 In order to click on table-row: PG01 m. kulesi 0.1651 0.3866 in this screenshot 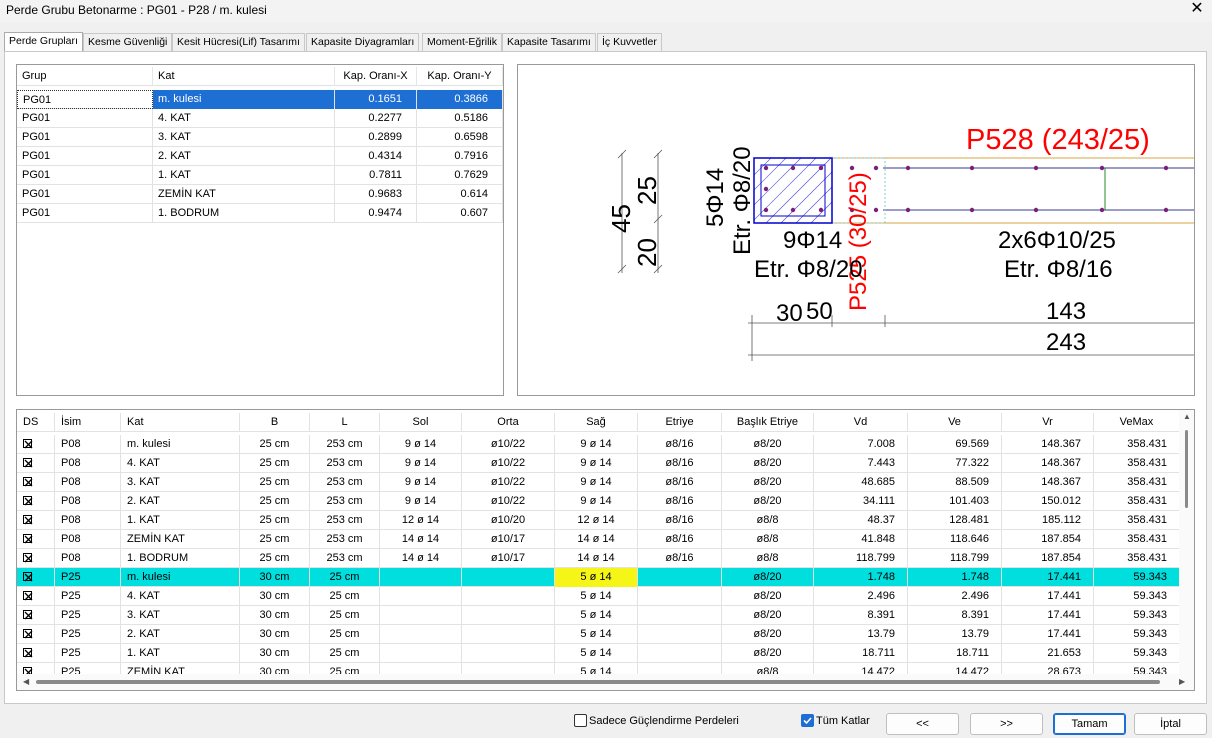, I will do `click(260, 99)`.